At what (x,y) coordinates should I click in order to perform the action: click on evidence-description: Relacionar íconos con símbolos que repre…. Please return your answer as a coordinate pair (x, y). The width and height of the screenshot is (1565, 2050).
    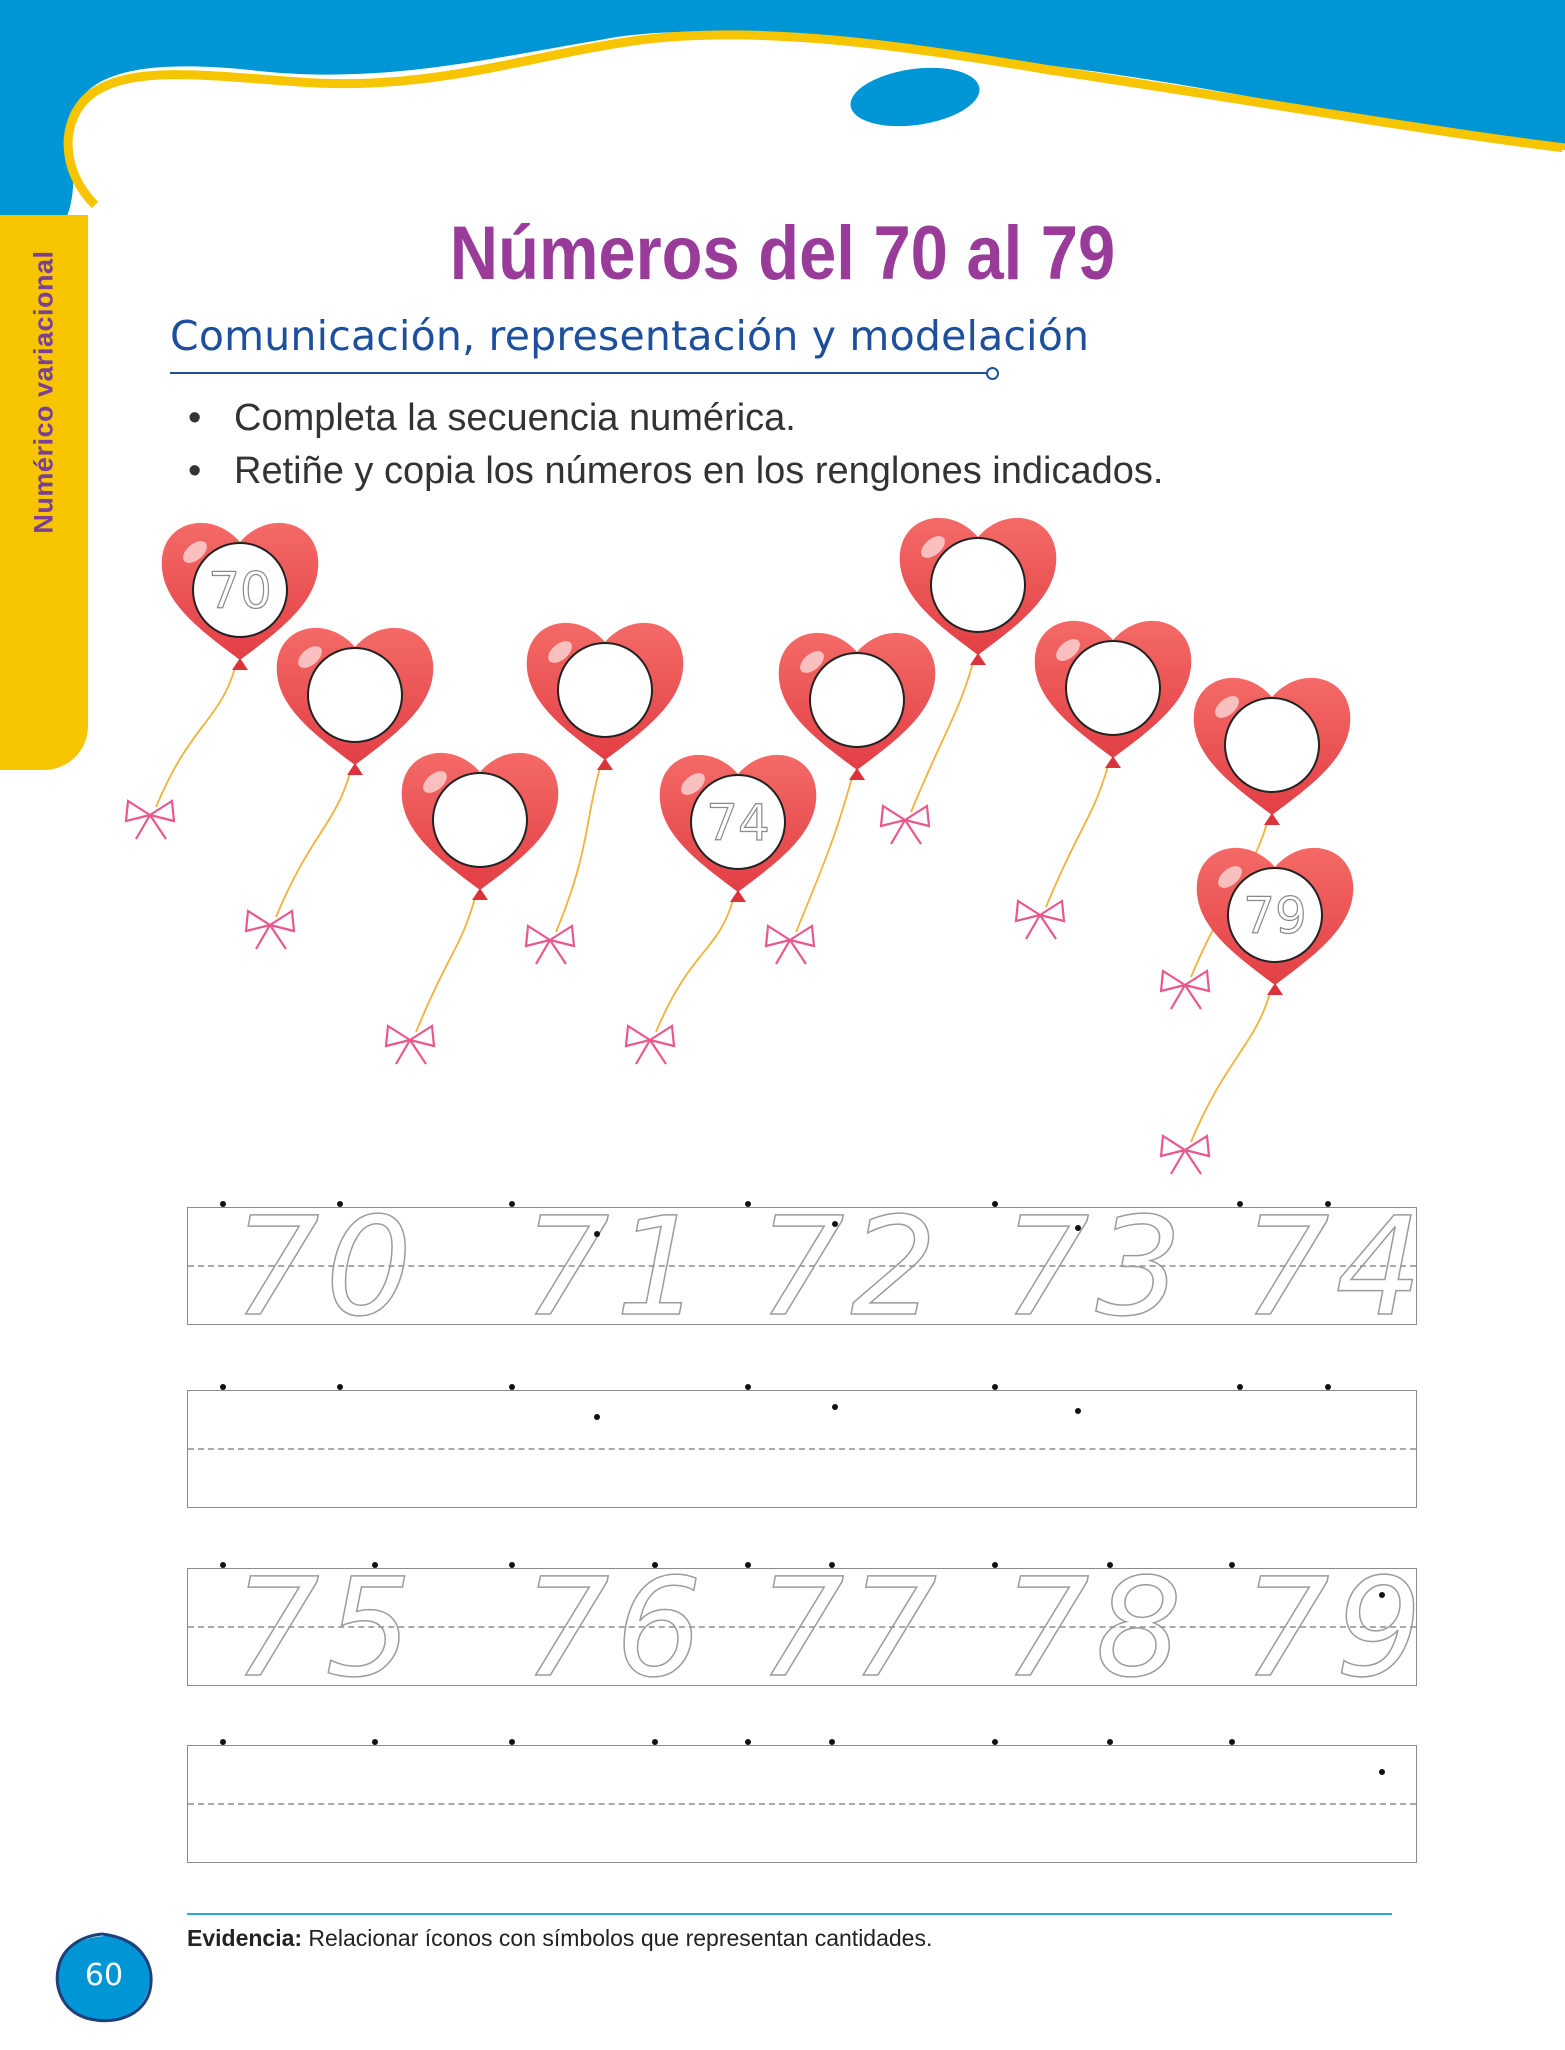
    Looking at the image, I should click on (617, 1938).